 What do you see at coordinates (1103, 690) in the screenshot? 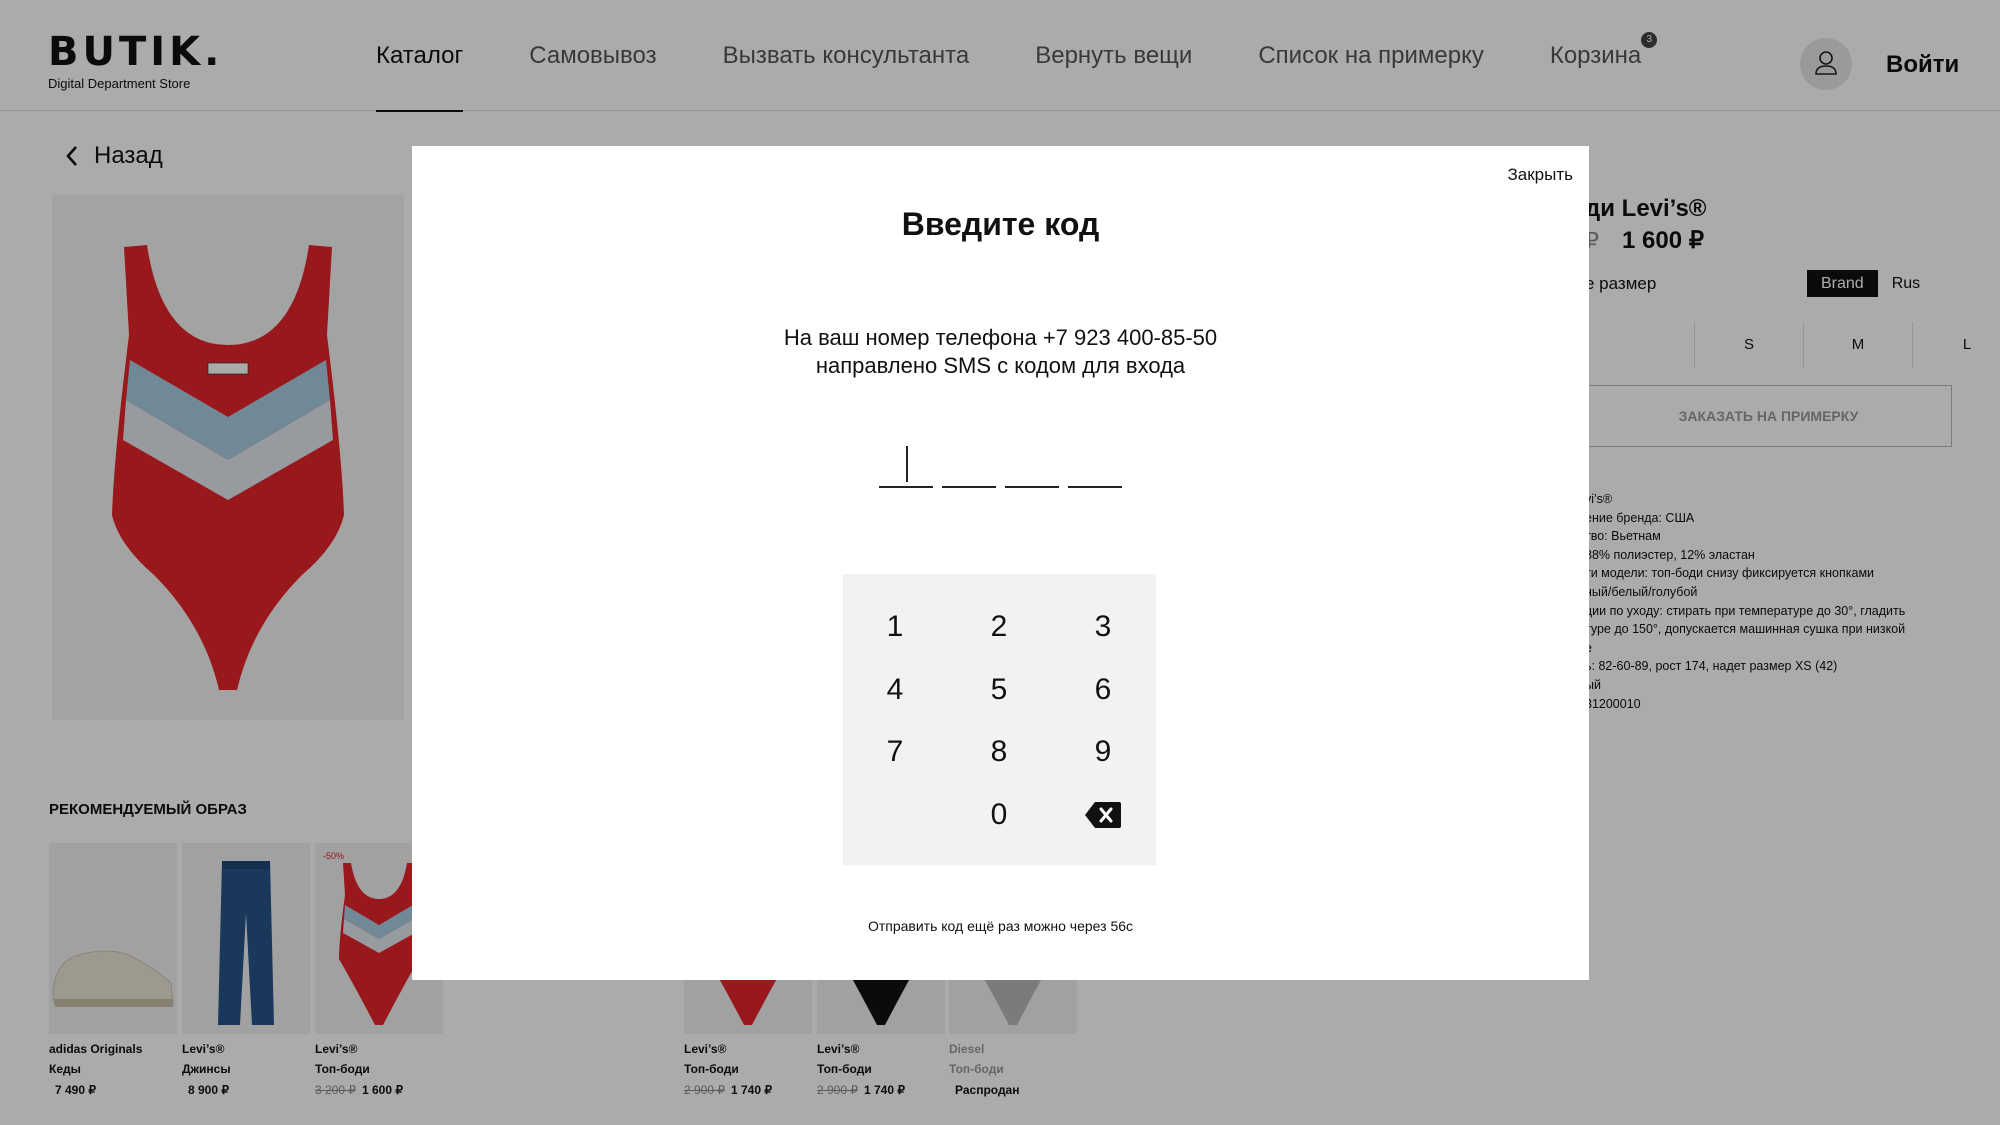
I see `key-6: 6` at bounding box center [1103, 690].